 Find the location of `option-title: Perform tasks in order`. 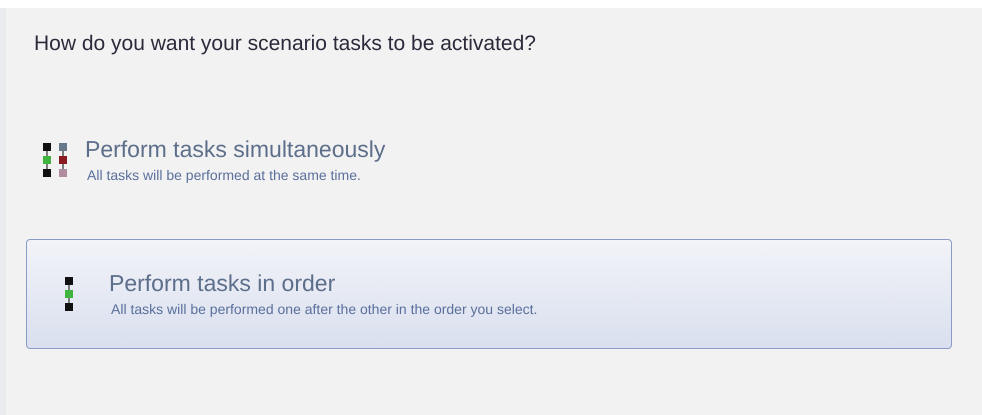

option-title: Perform tasks in order is located at coordinates (222, 283).